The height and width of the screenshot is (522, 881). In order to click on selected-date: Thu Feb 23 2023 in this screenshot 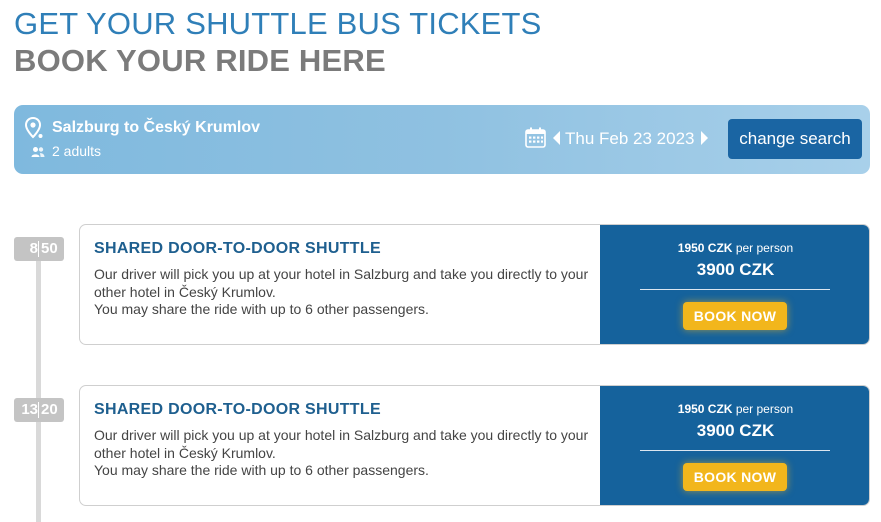, I will do `click(629, 139)`.